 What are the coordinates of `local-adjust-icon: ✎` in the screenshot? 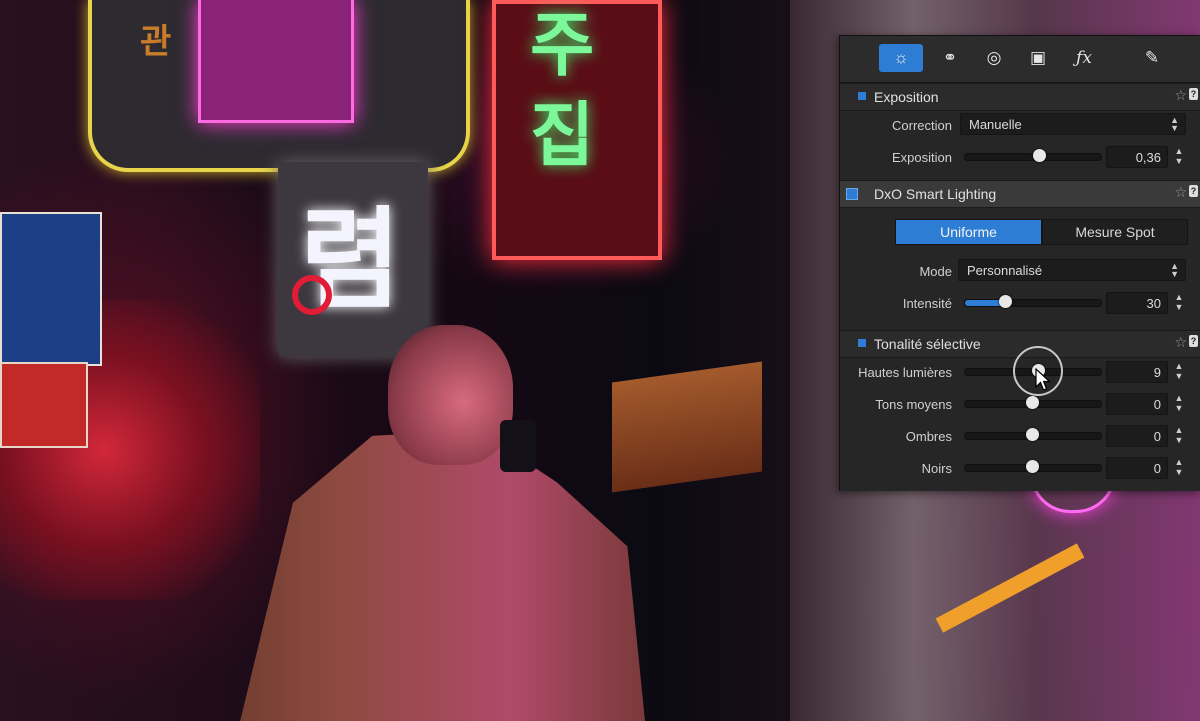 It's located at (1152, 57).